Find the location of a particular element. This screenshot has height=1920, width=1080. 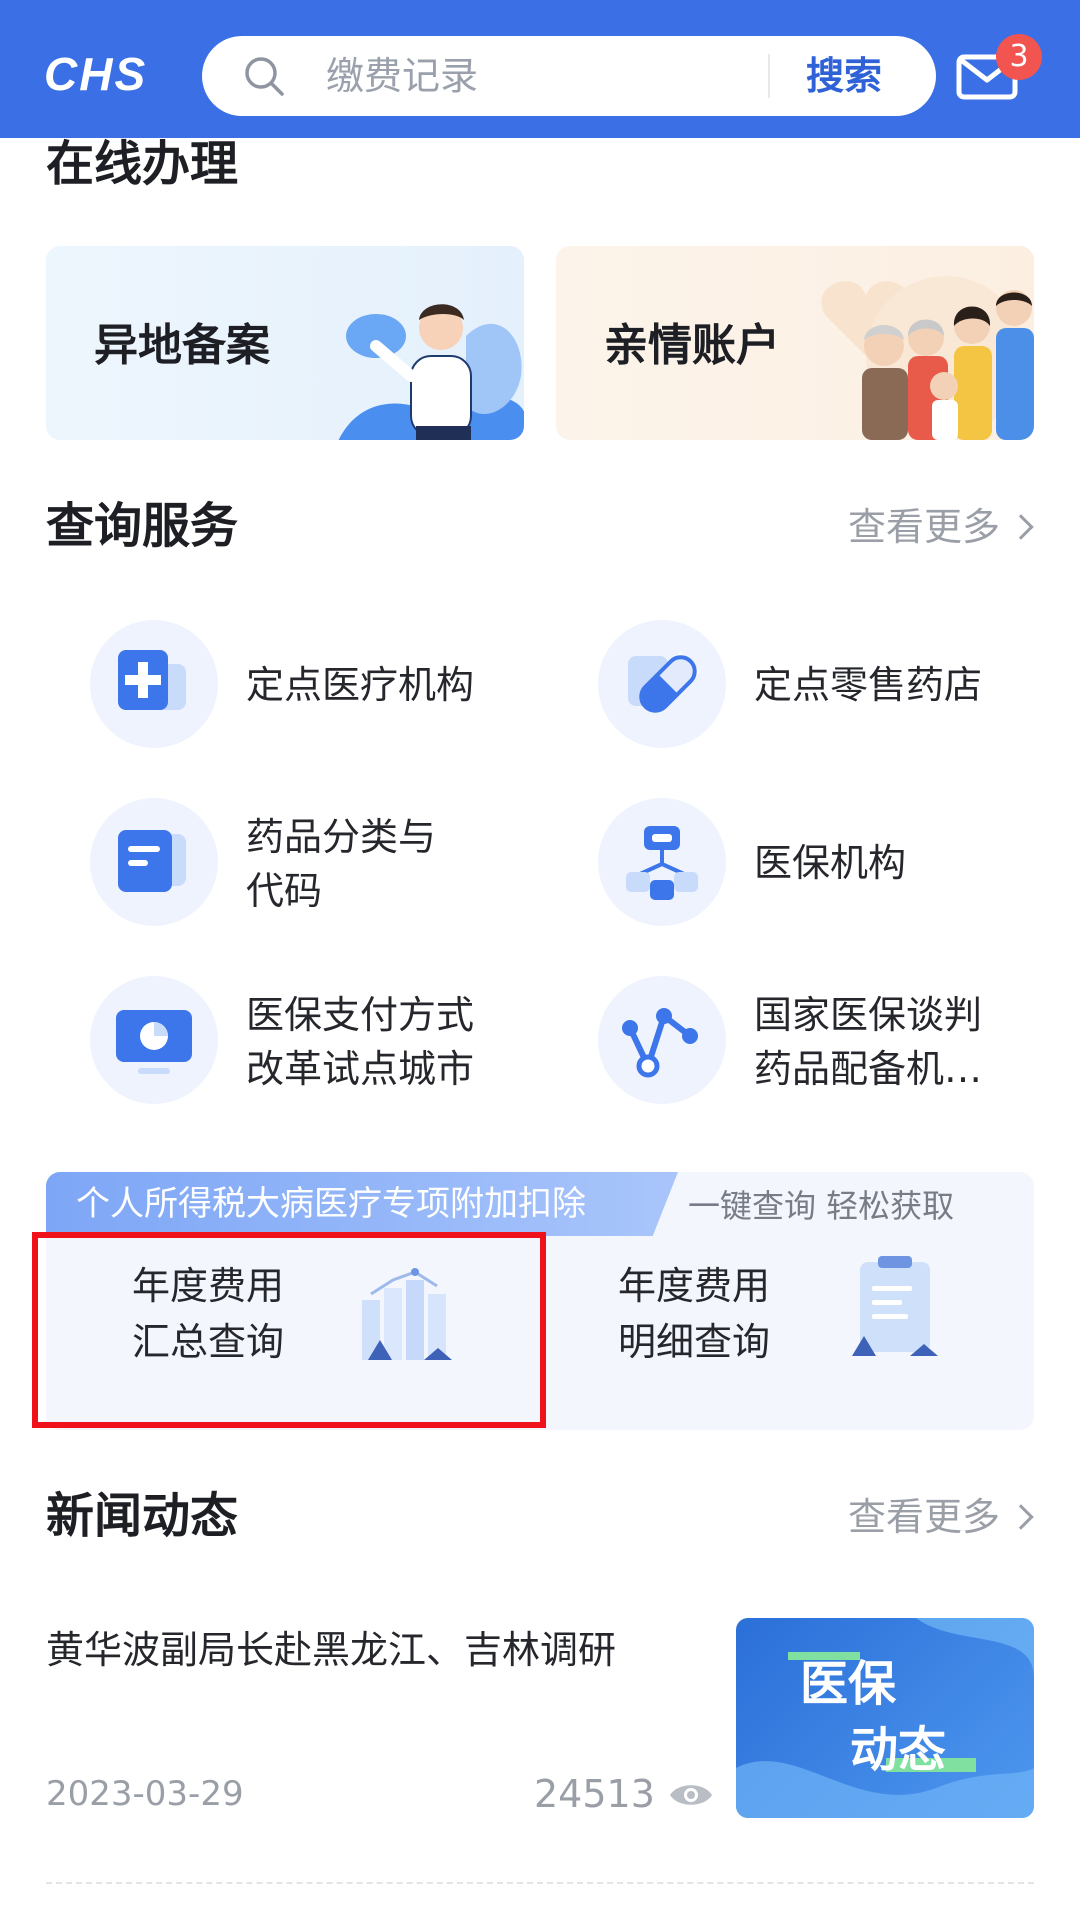

family-illustration-icon is located at coordinates (927, 358).